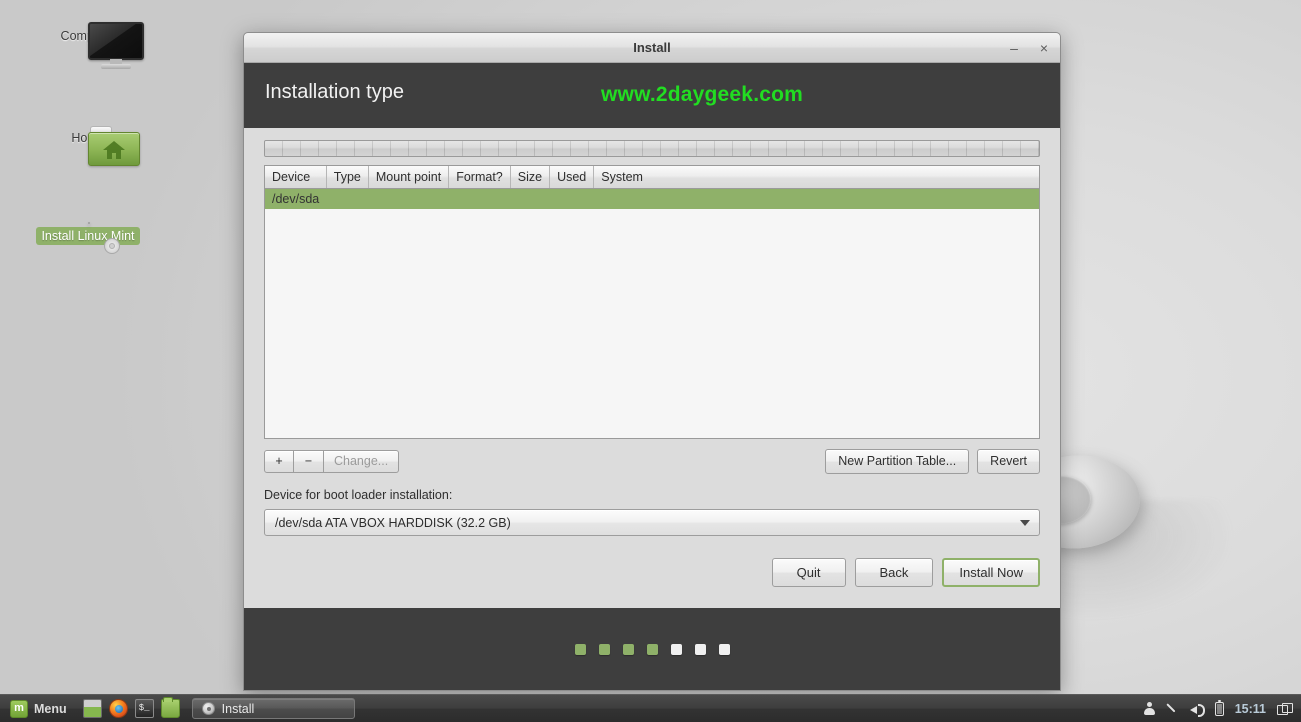 The width and height of the screenshot is (1301, 722). I want to click on wizard-actions: Quit Back Install Now, so click(652, 572).